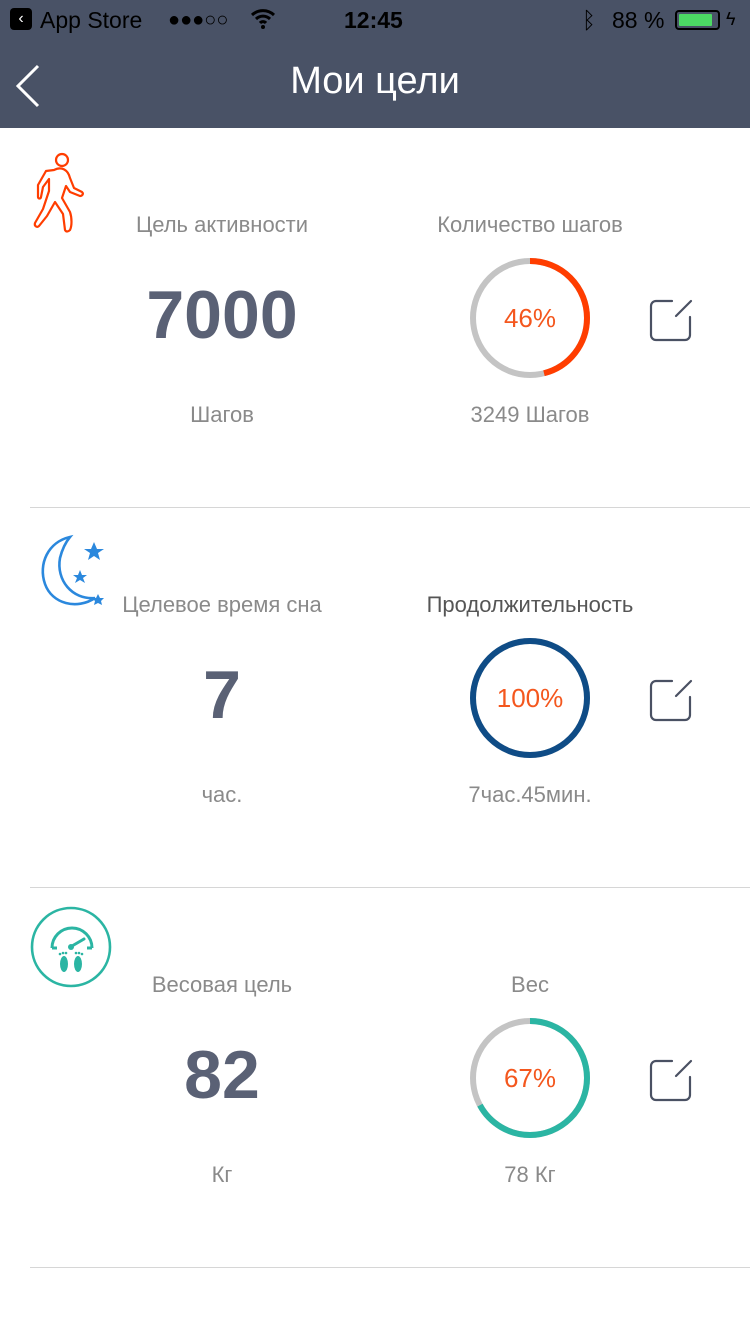  Describe the element at coordinates (589, 20) in the screenshot. I see `bluetooth-icon: ᛒ` at that location.